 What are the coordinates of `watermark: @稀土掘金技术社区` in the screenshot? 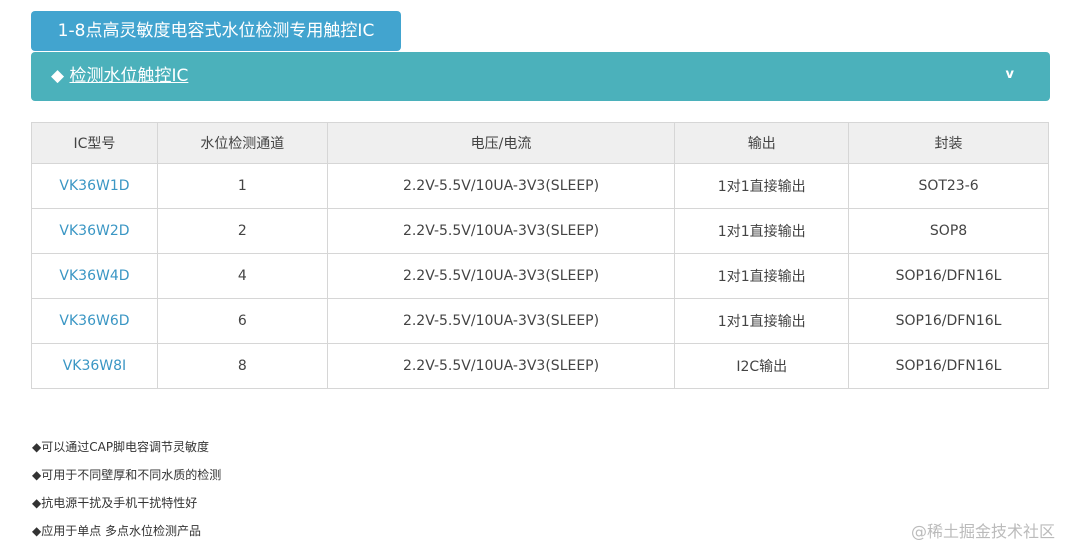 It's located at (982, 531).